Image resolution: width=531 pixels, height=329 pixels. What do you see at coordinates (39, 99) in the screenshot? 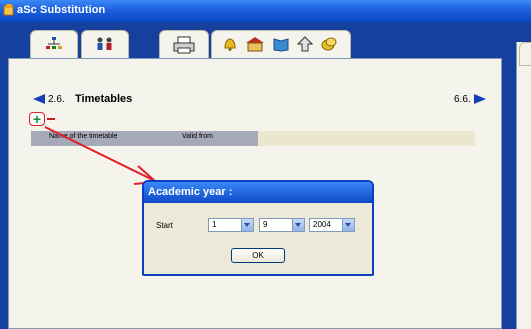
I see `arrow-left-icon` at bounding box center [39, 99].